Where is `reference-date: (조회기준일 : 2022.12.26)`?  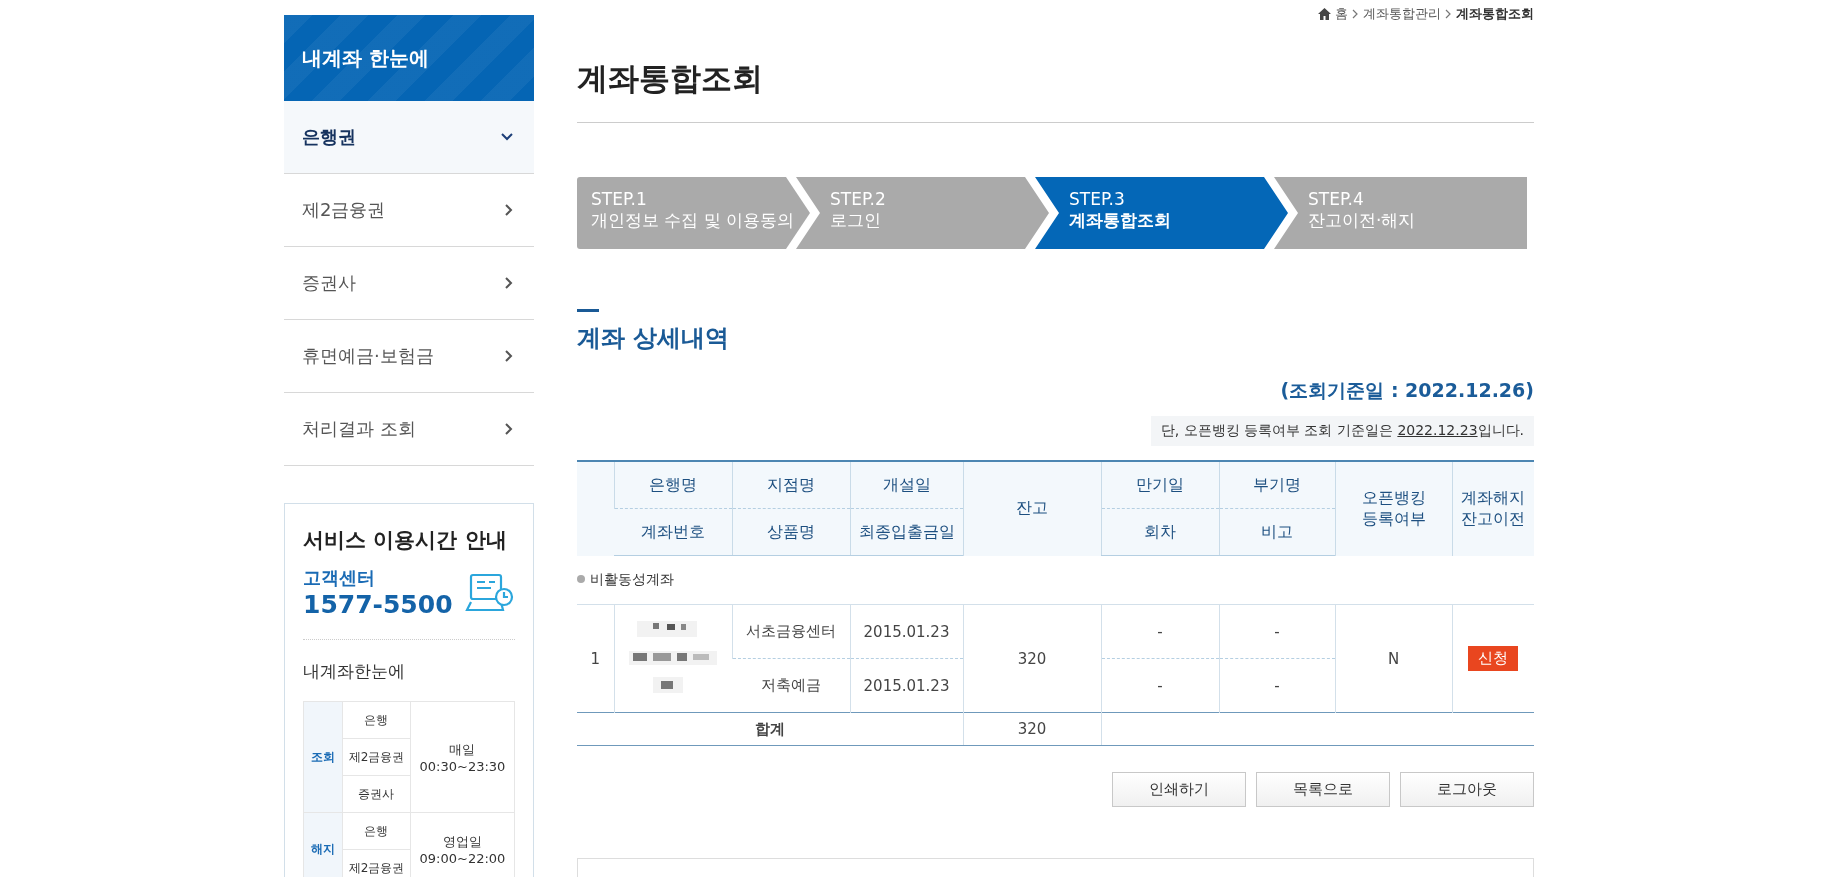
reference-date: (조회기준일 : 2022.12.26) is located at coordinates (1406, 390).